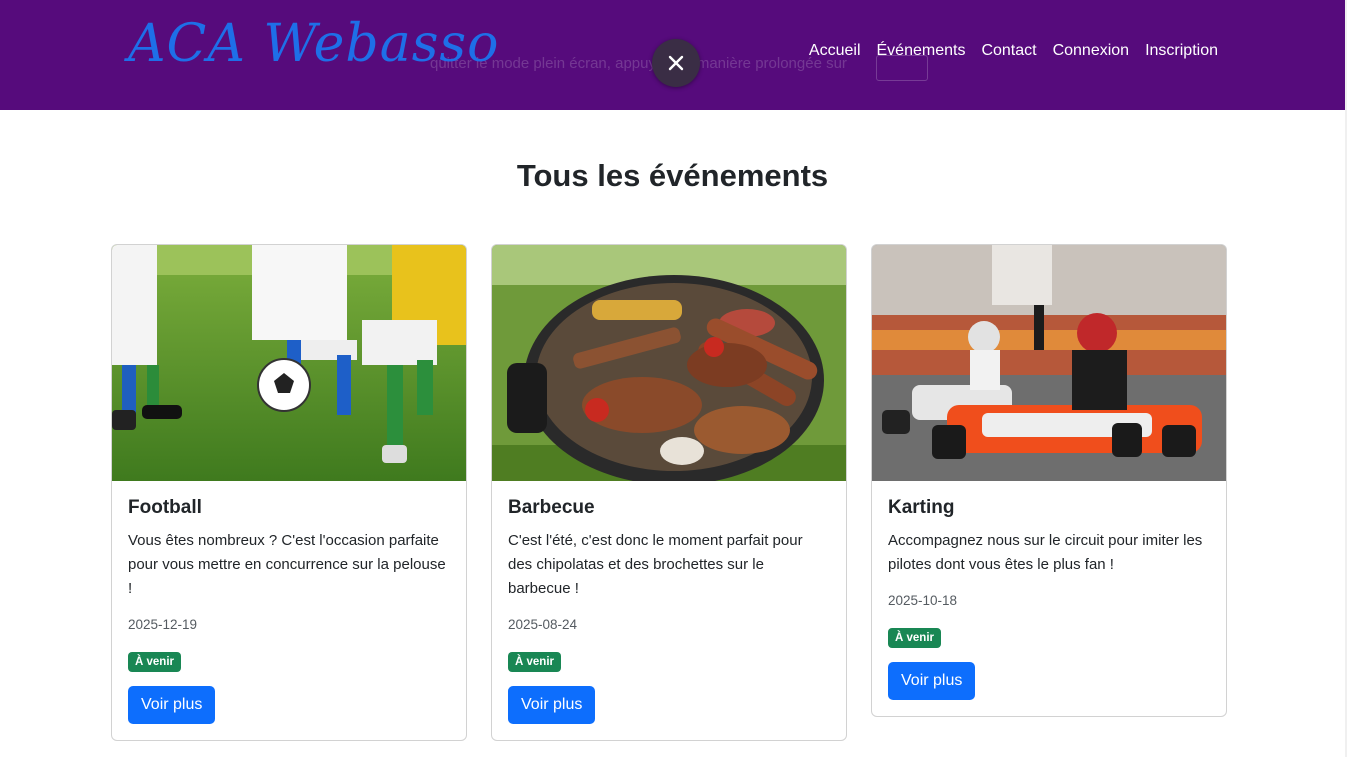 The image size is (1347, 757). What do you see at coordinates (672, 175) in the screenshot?
I see `page-title: Tous les événements` at bounding box center [672, 175].